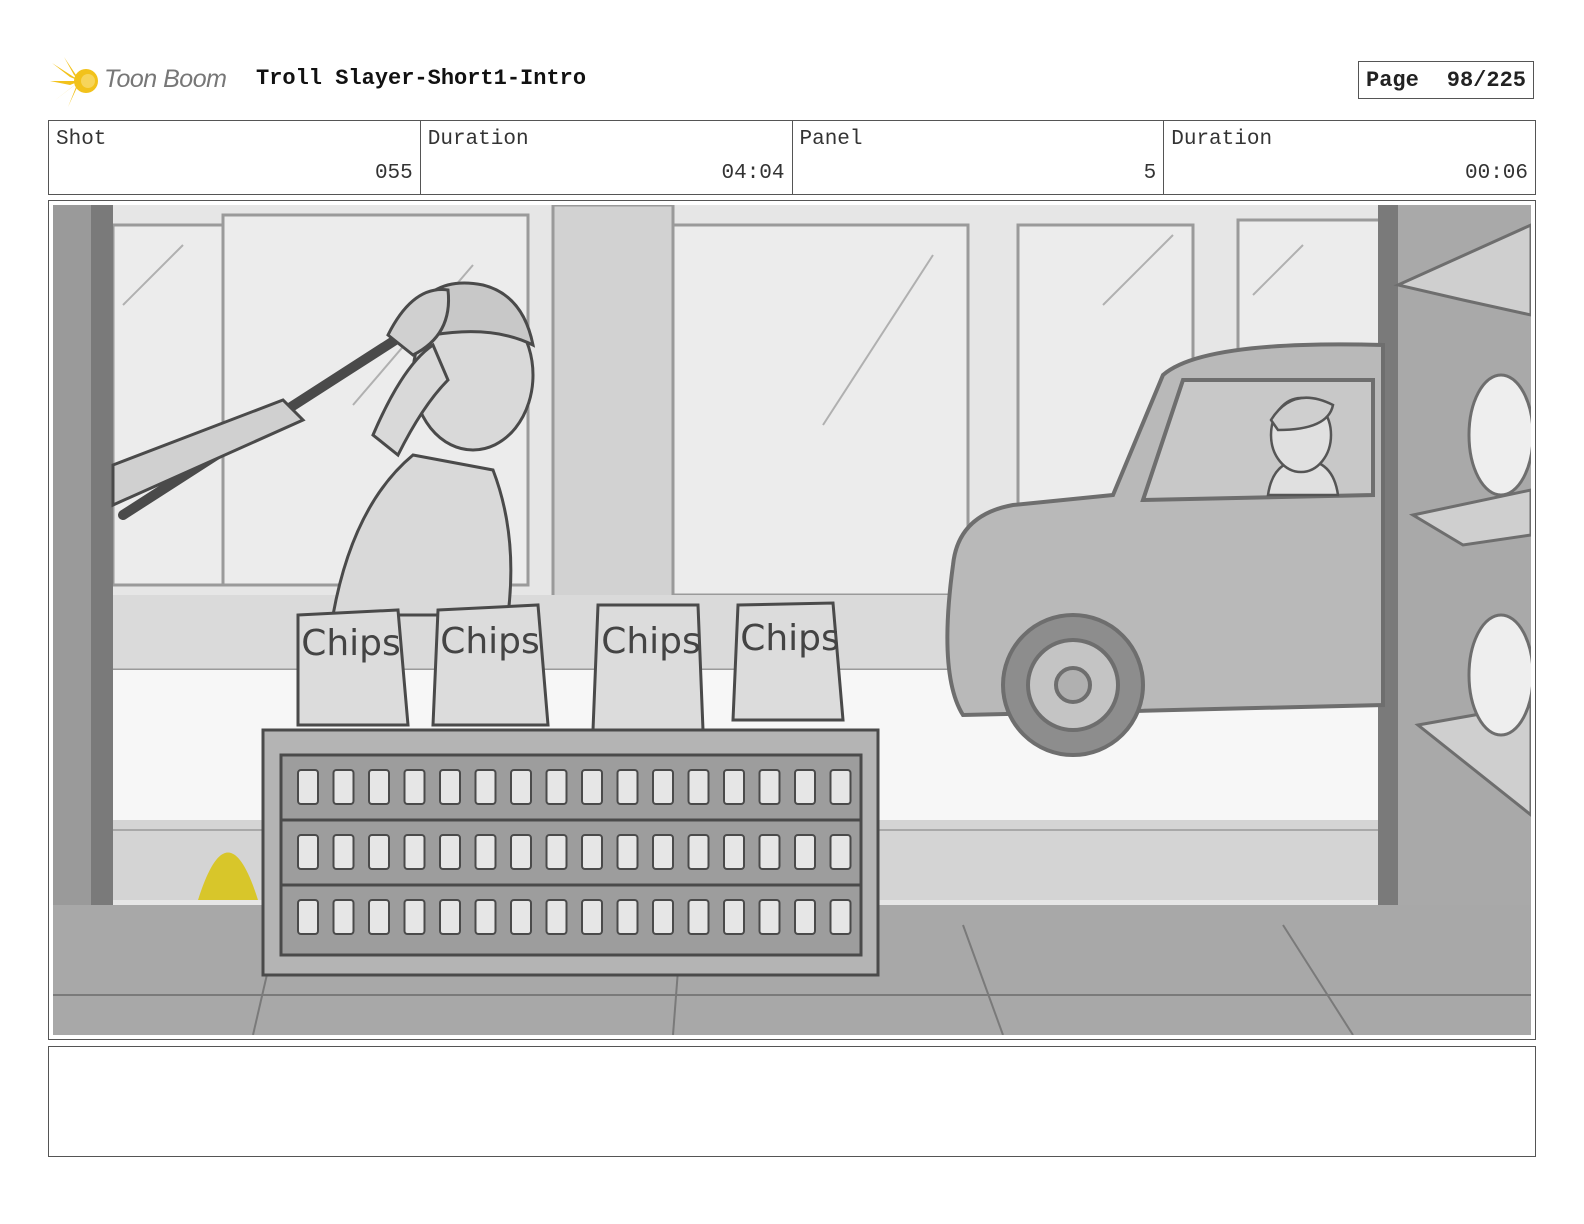 The height and width of the screenshot is (1224, 1584). Describe the element at coordinates (1349, 157) in the screenshot. I see `panel-duration-cell: Duration 00:06` at that location.